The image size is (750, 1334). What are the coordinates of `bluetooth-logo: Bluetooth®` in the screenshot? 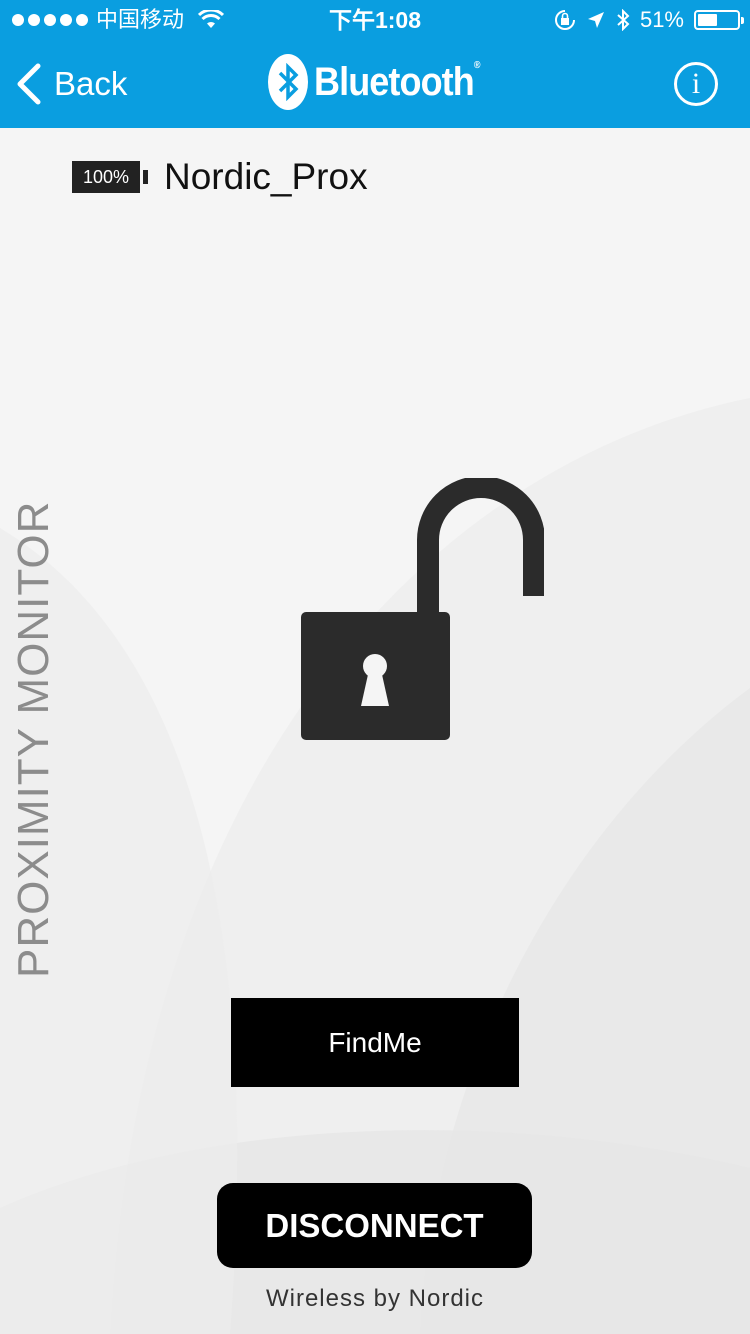 It's located at (383, 82).